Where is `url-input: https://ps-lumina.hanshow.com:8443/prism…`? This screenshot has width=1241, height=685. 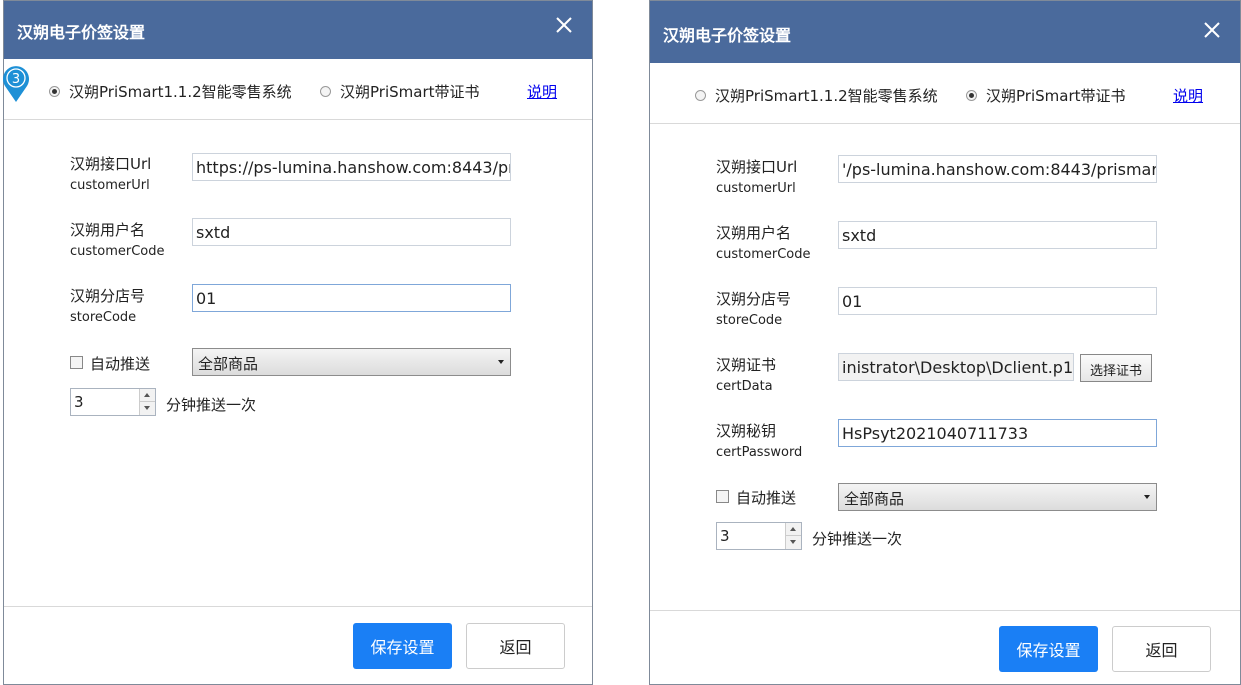 url-input: https://ps-lumina.hanshow.com:8443/prism… is located at coordinates (351, 167).